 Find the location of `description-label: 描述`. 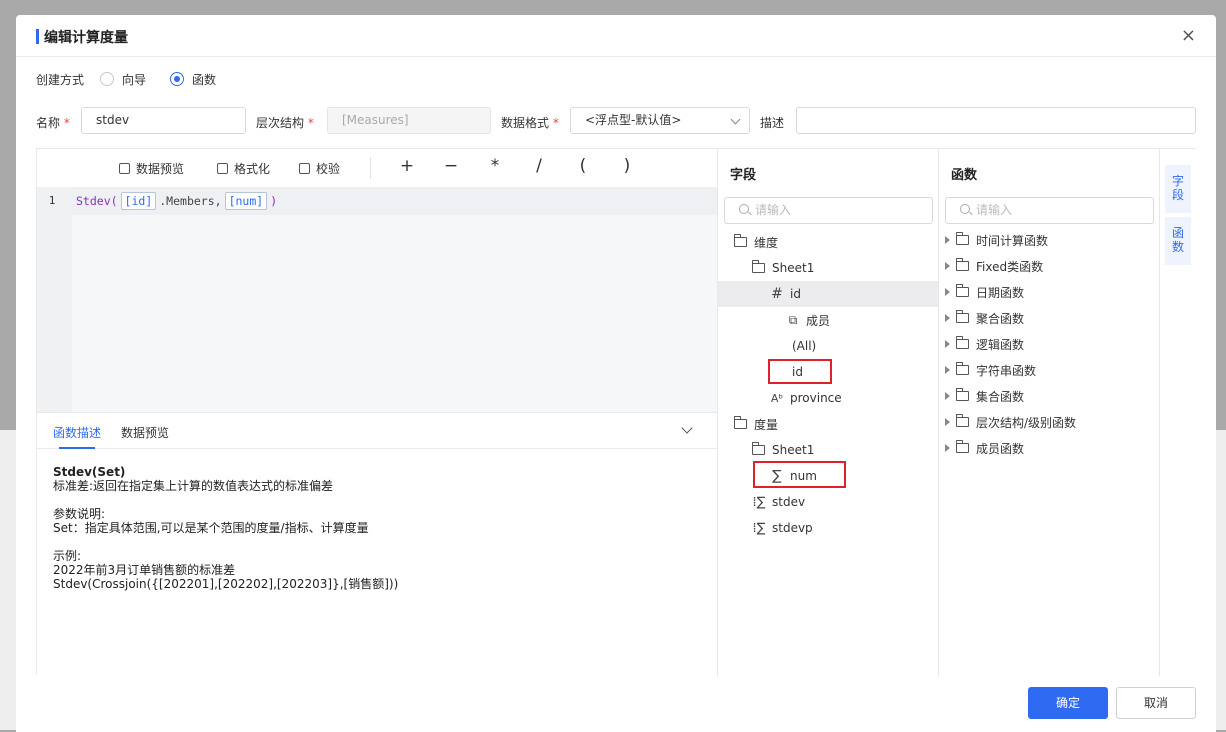

description-label: 描述 is located at coordinates (772, 123).